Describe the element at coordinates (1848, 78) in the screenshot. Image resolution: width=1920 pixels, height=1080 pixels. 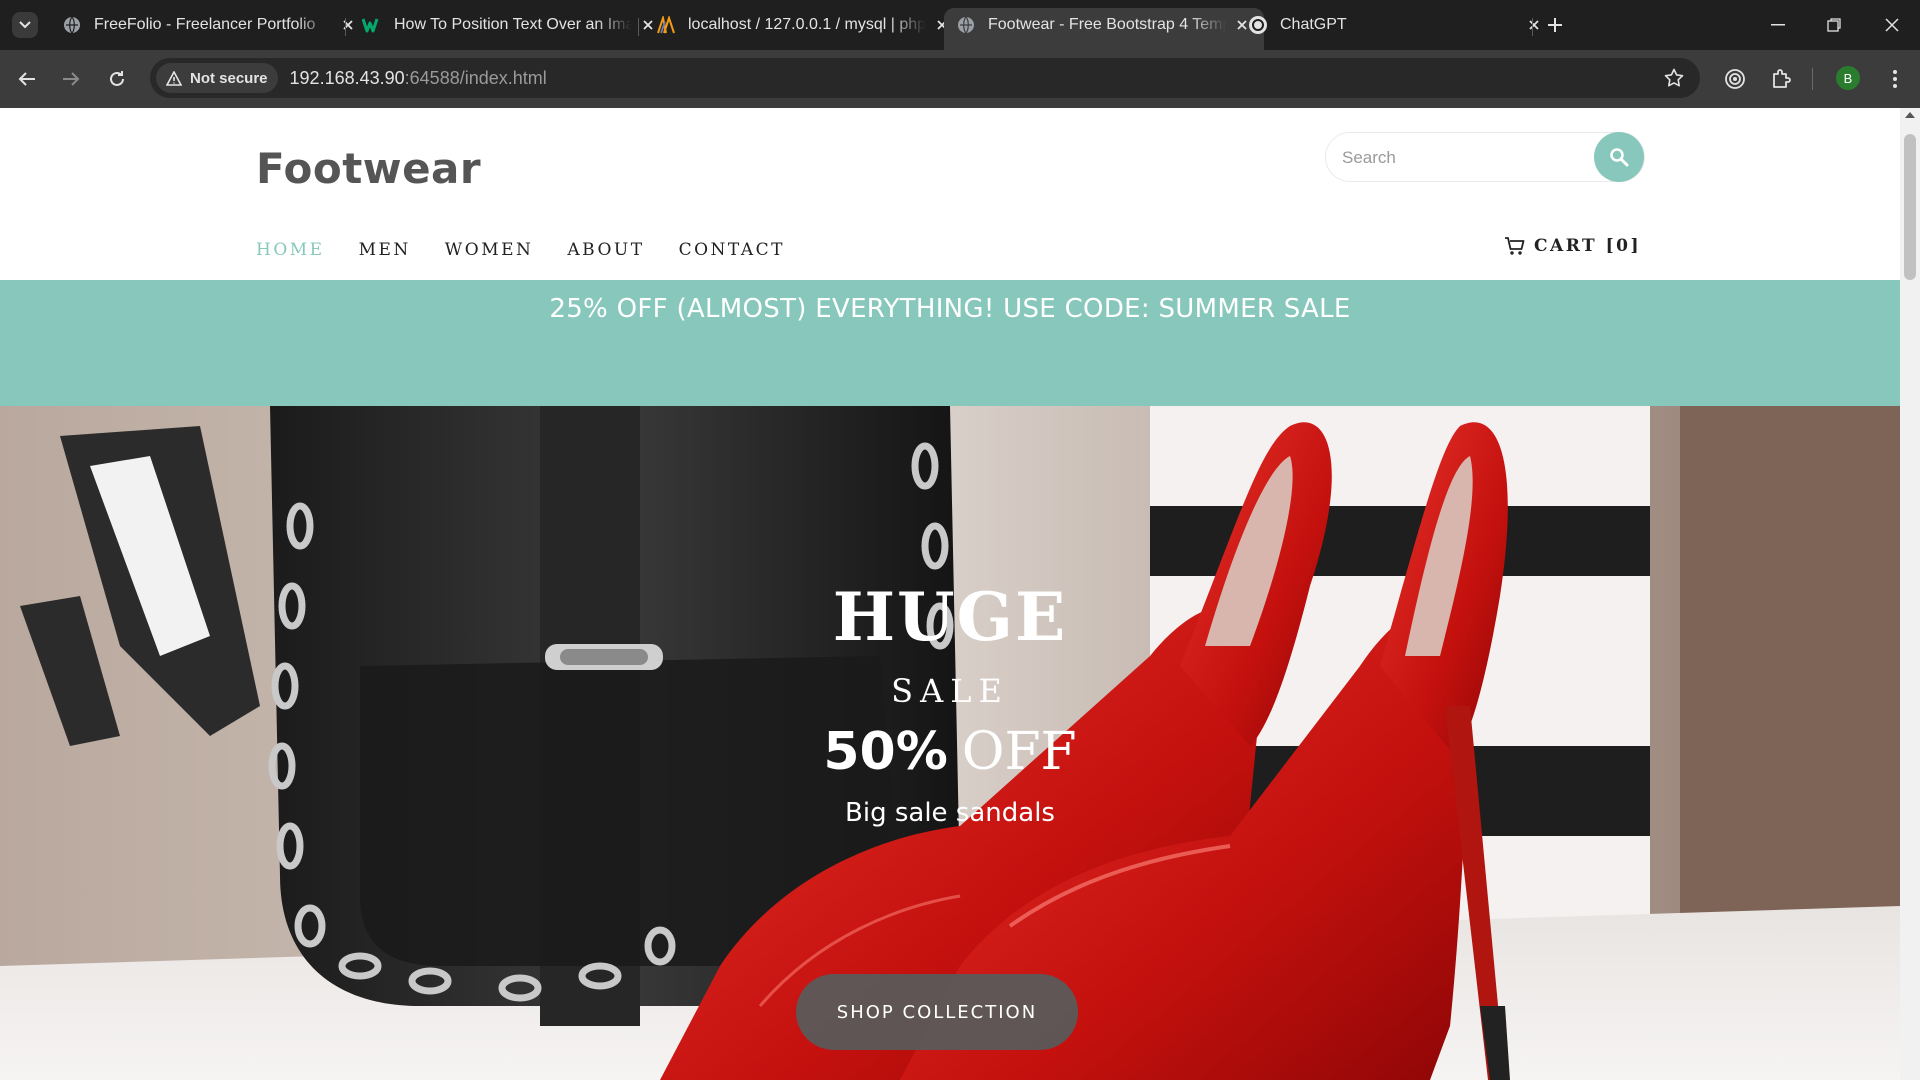
I see `profile-avatar: B` at that location.